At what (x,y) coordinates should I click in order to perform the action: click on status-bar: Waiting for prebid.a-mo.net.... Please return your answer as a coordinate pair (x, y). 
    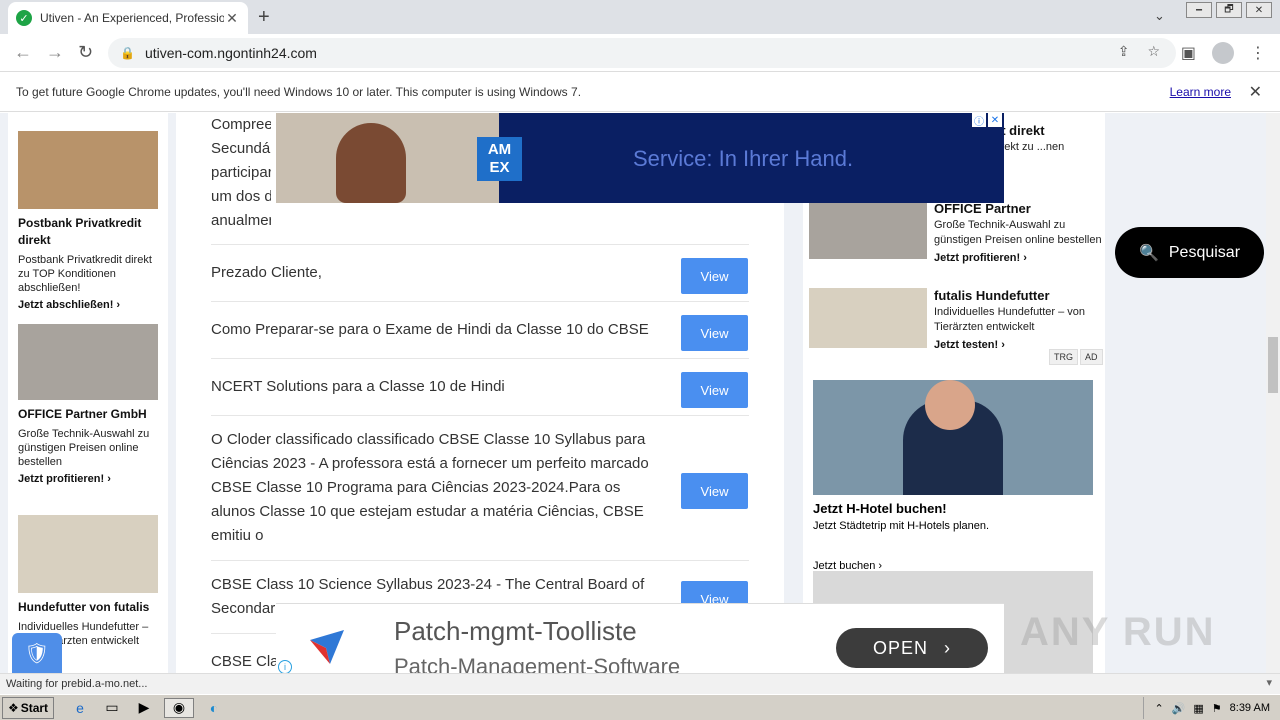
    Looking at the image, I should click on (640, 683).